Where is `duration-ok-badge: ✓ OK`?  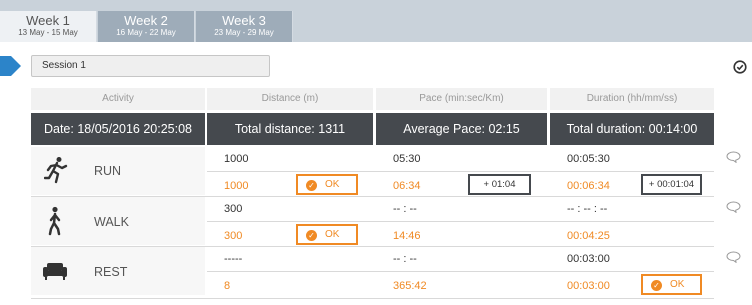
duration-ok-badge: ✓ OK is located at coordinates (671, 284).